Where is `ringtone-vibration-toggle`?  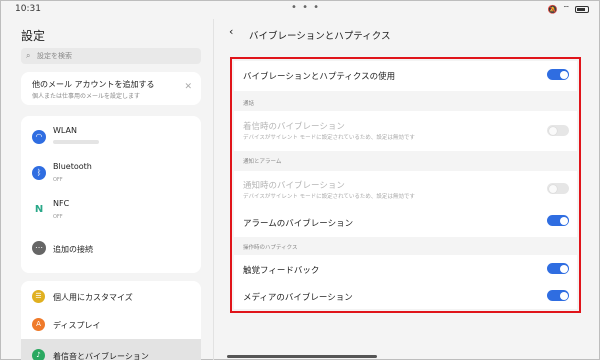
ringtone-vibration-toggle is located at coordinates (558, 130).